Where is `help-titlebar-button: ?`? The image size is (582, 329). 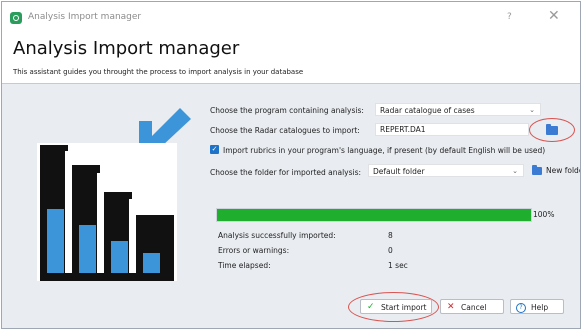 help-titlebar-button: ? is located at coordinates (509, 17).